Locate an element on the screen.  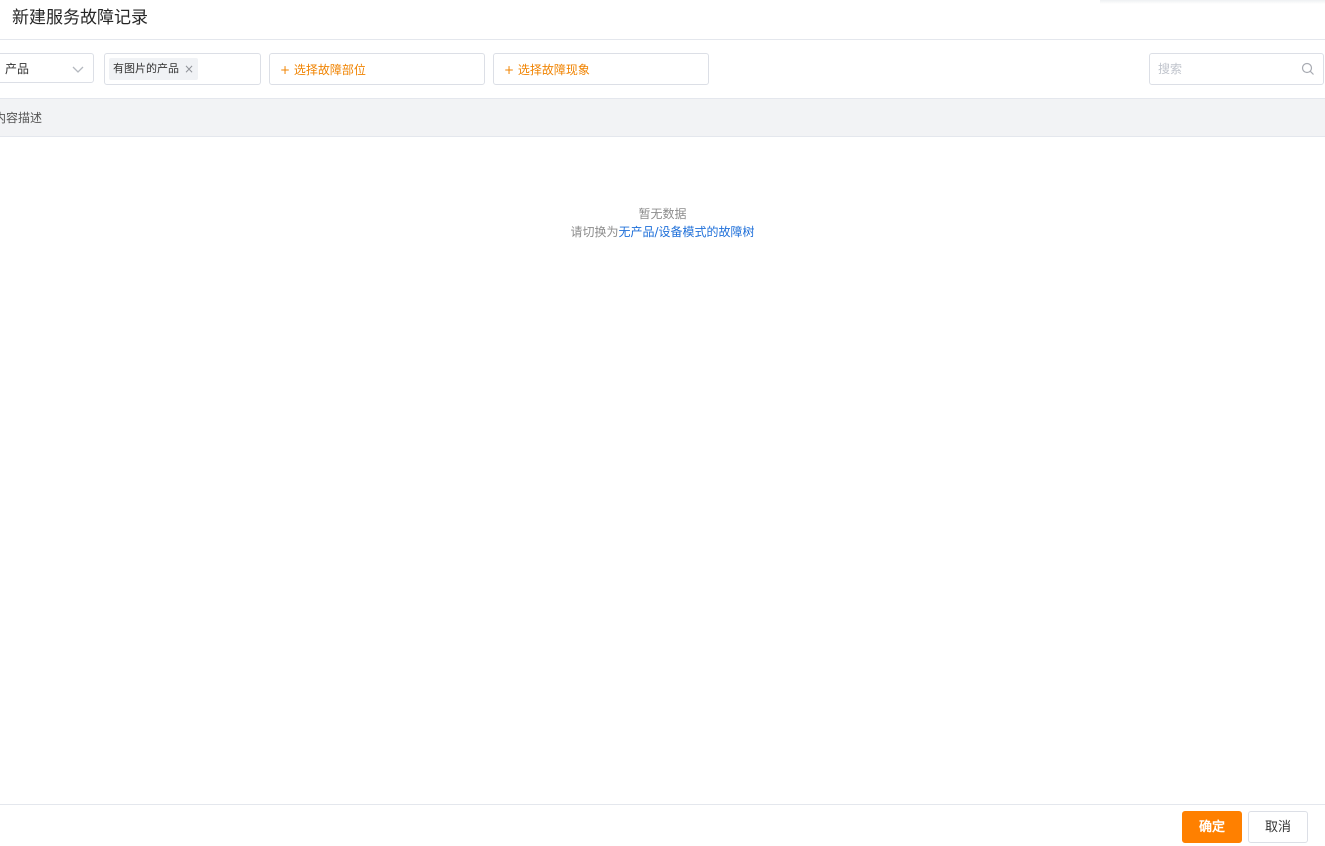
empty-state: 暂无数据 请切换为无产品/设备模式的故障树 is located at coordinates (662, 223).